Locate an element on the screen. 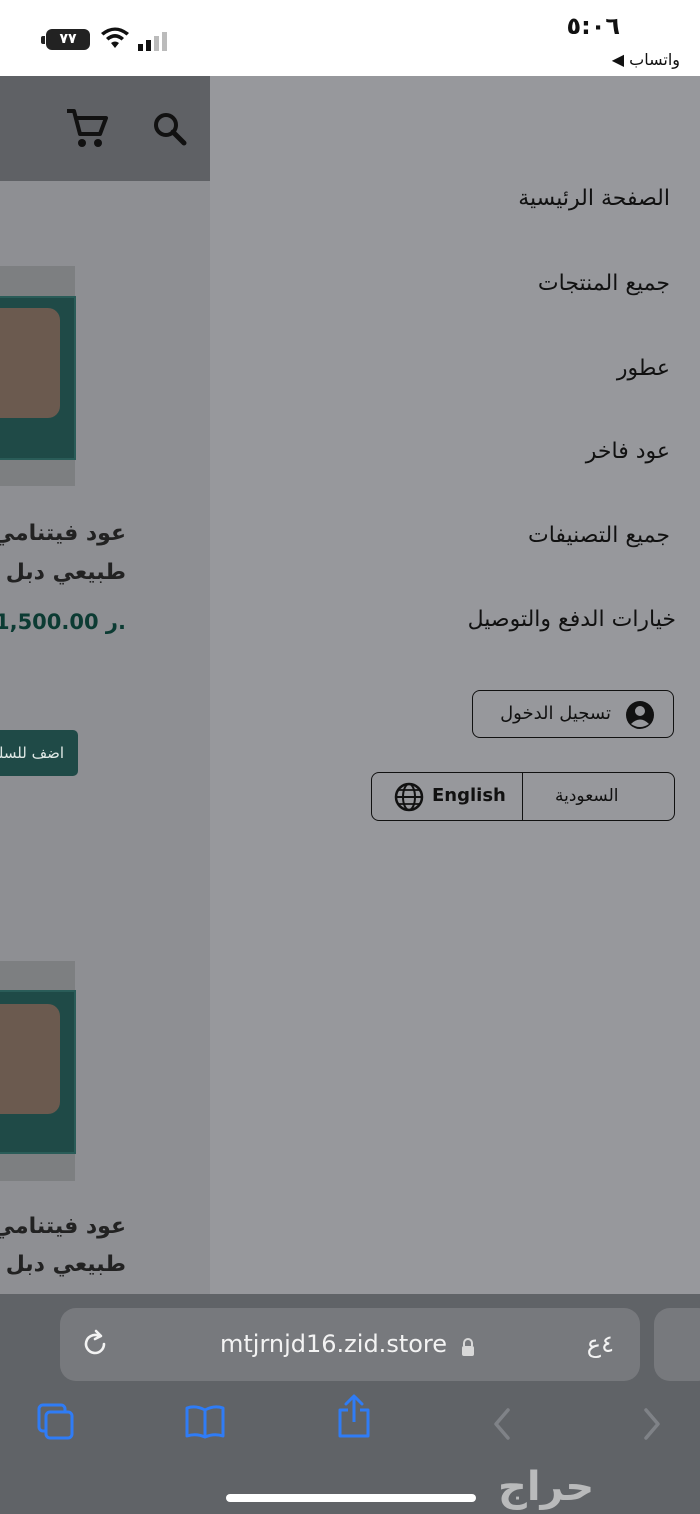 This screenshot has height=1514, width=700. country-label: السعودية is located at coordinates (587, 796).